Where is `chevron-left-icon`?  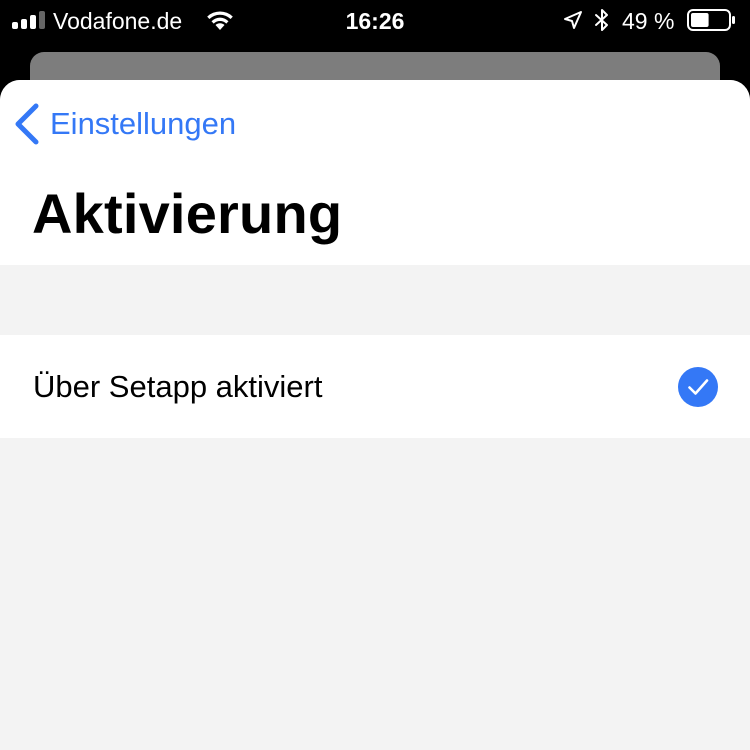
chevron-left-icon is located at coordinates (27, 124).